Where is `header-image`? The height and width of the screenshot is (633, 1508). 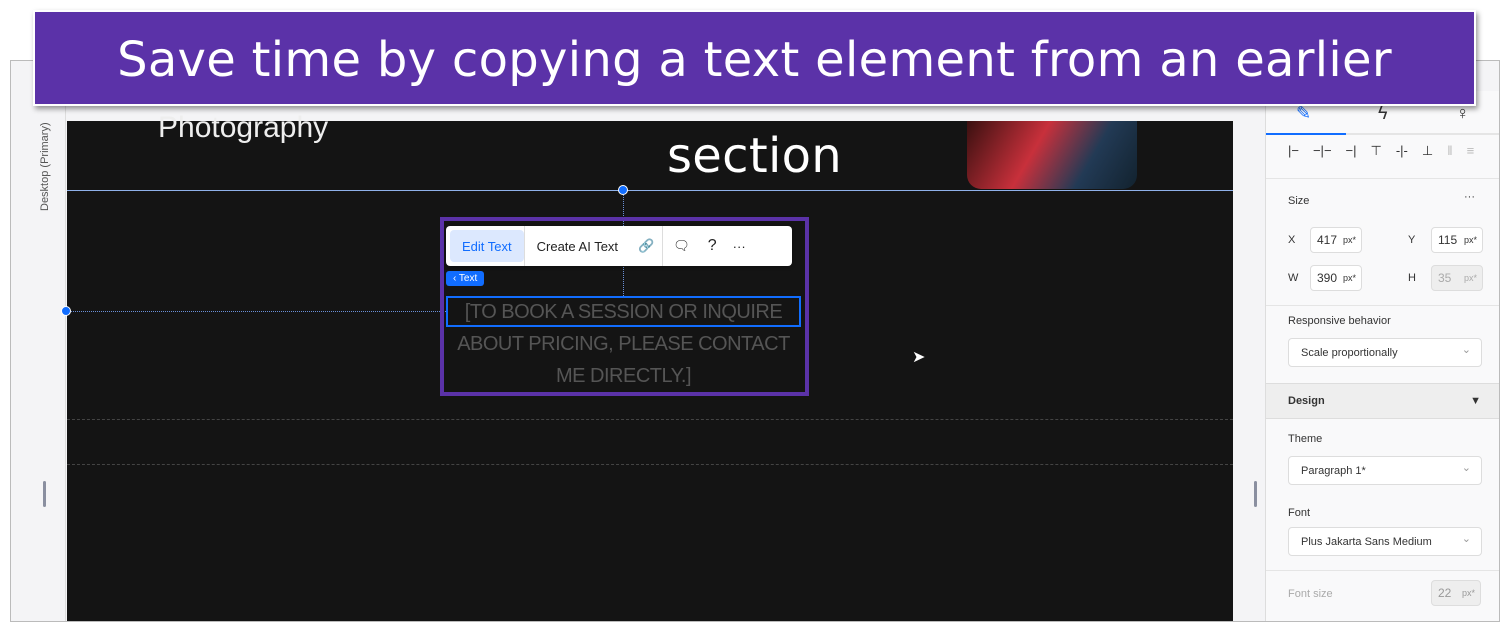
header-image is located at coordinates (1052, 155).